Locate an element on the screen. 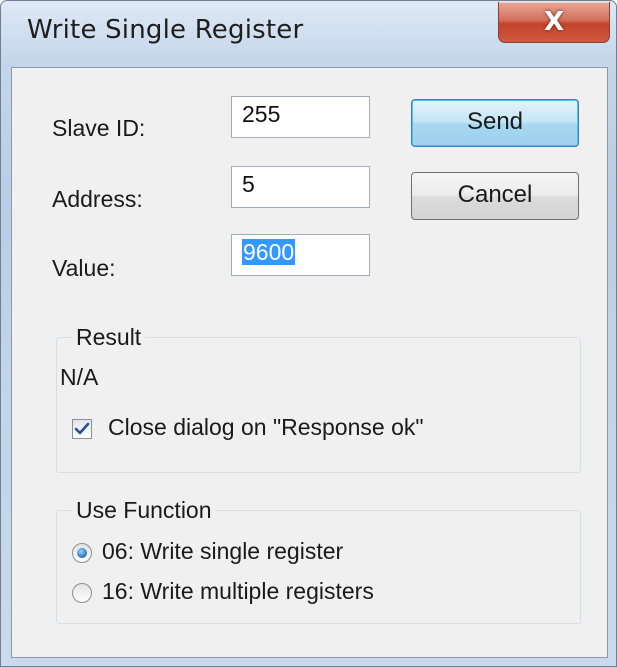  checkmark-icon is located at coordinates (82, 428).